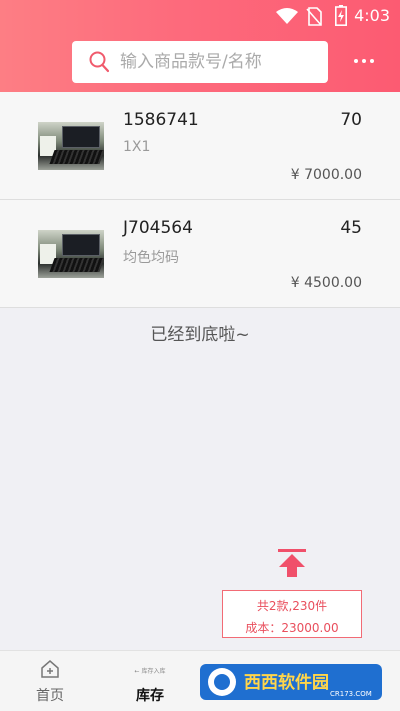  I want to click on tab-home-label: 首页, so click(50, 696).